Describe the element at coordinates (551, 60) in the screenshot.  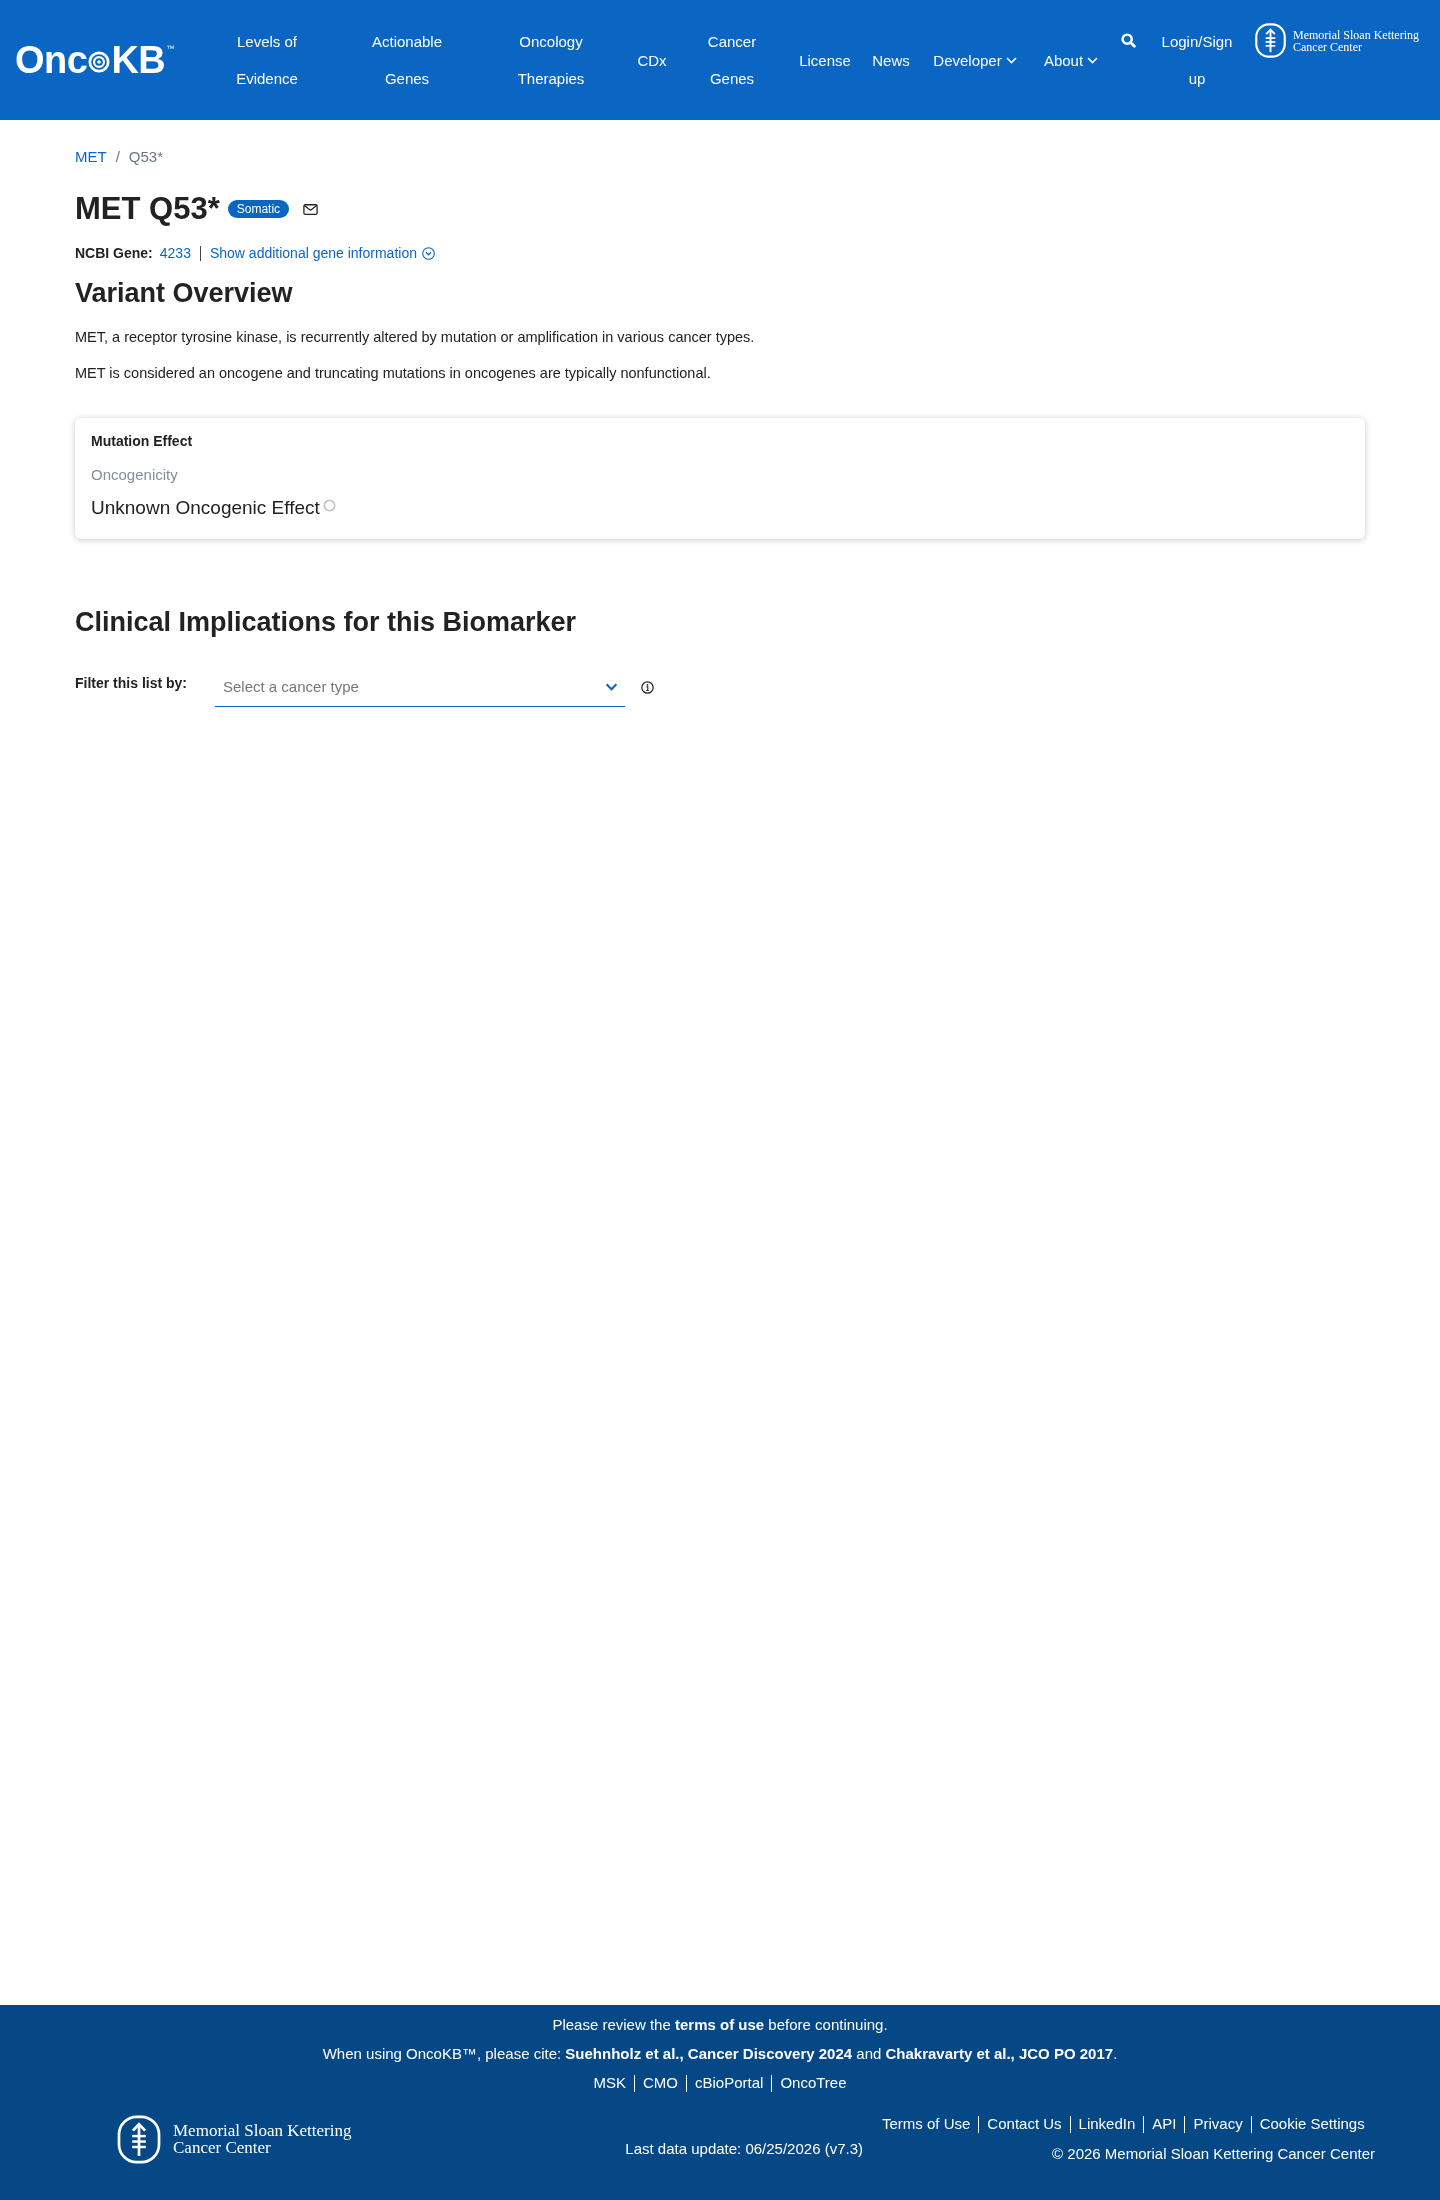
I see `nav-link: Oncology Therapies` at that location.